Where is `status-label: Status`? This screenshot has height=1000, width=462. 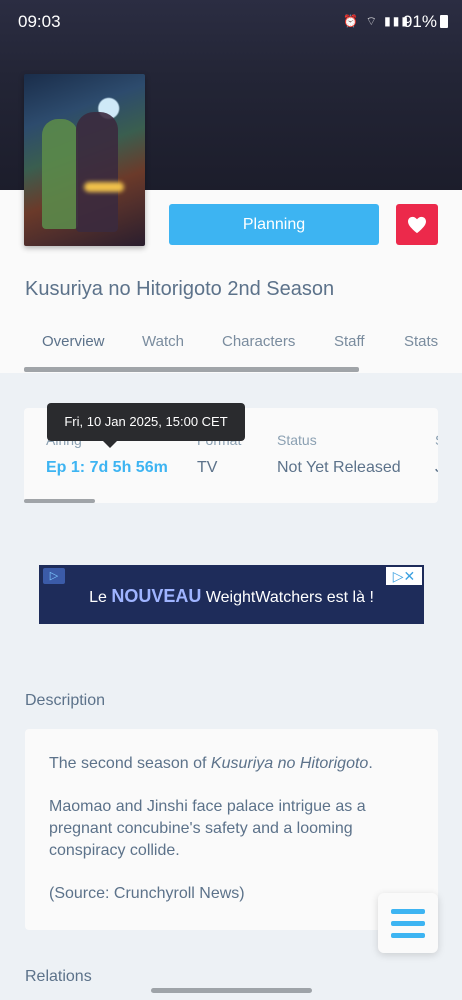 status-label: Status is located at coordinates (297, 440).